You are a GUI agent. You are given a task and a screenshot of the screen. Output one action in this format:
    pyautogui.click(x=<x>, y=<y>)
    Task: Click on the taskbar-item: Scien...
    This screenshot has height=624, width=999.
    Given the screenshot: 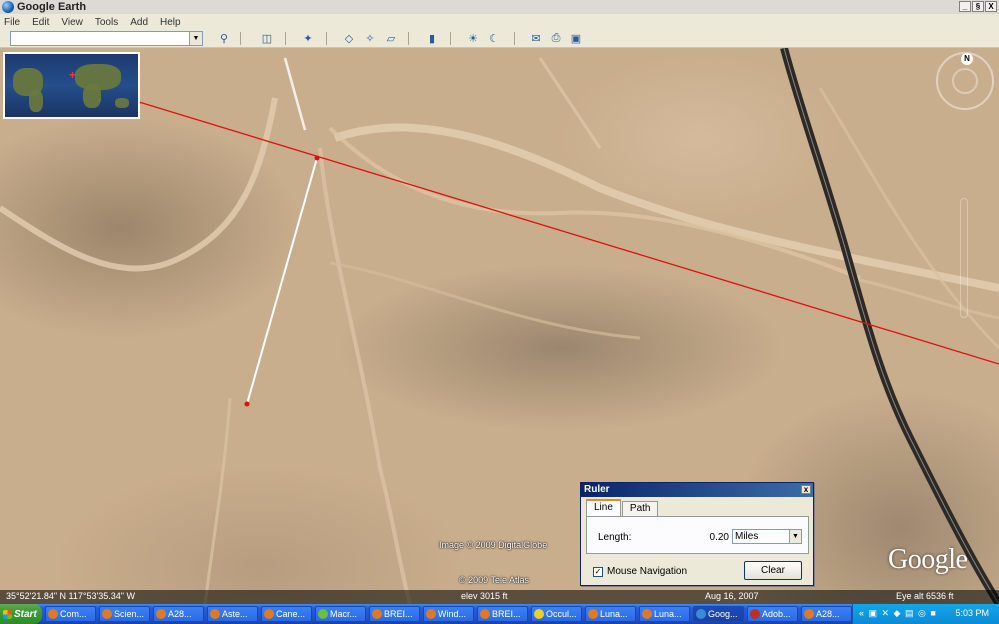 What is the action you would take?
    pyautogui.click(x=124, y=614)
    